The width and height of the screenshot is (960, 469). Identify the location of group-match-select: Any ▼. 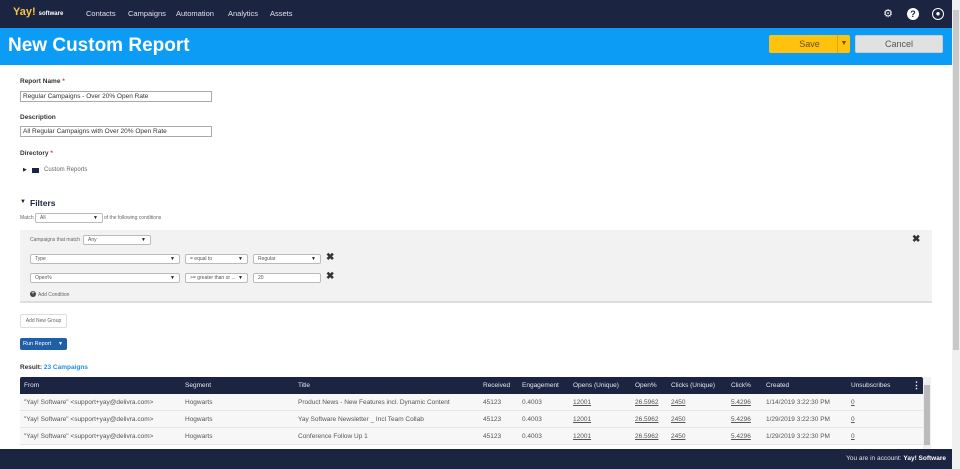
(117, 240).